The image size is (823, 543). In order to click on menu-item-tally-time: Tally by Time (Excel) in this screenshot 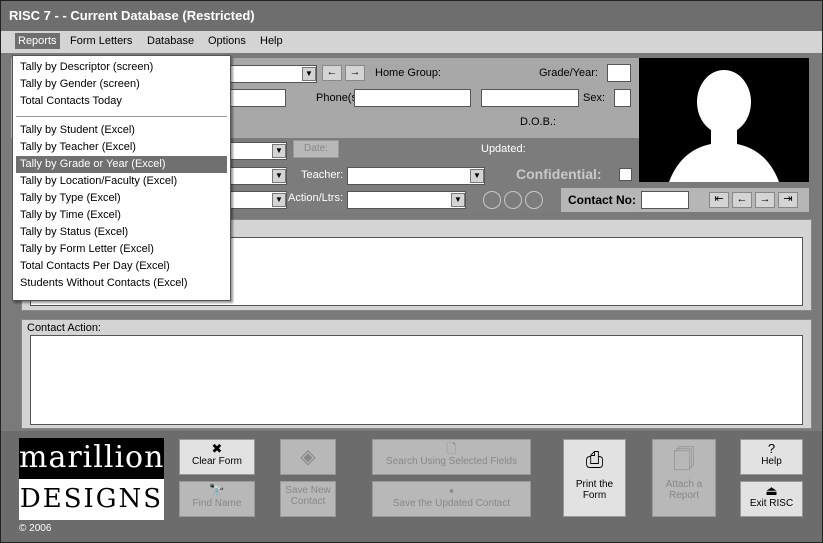, I will do `click(121, 215)`.